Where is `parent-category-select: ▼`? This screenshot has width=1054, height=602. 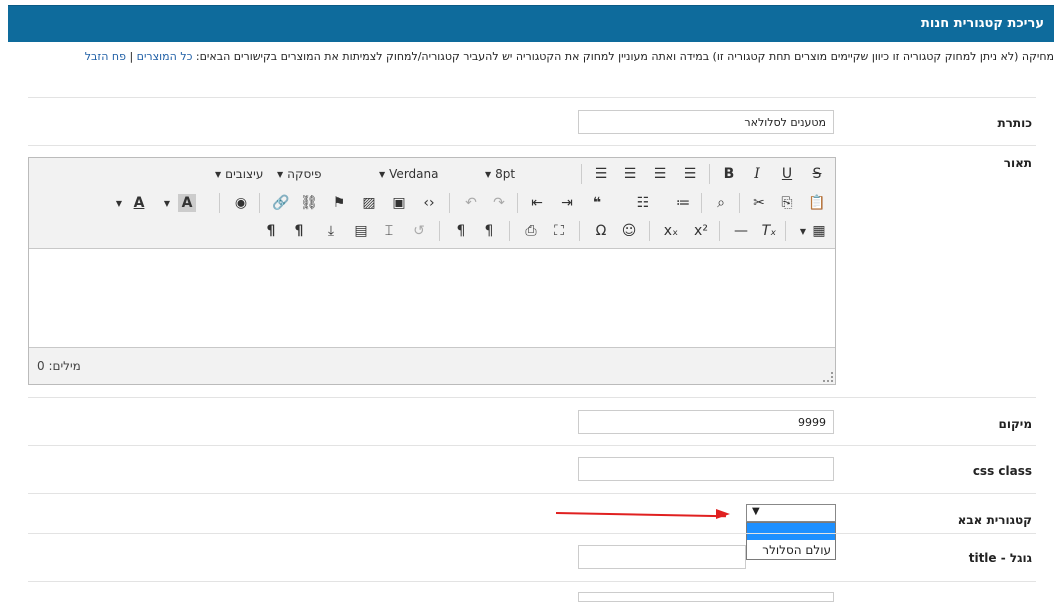
parent-category-select: ▼ is located at coordinates (791, 513).